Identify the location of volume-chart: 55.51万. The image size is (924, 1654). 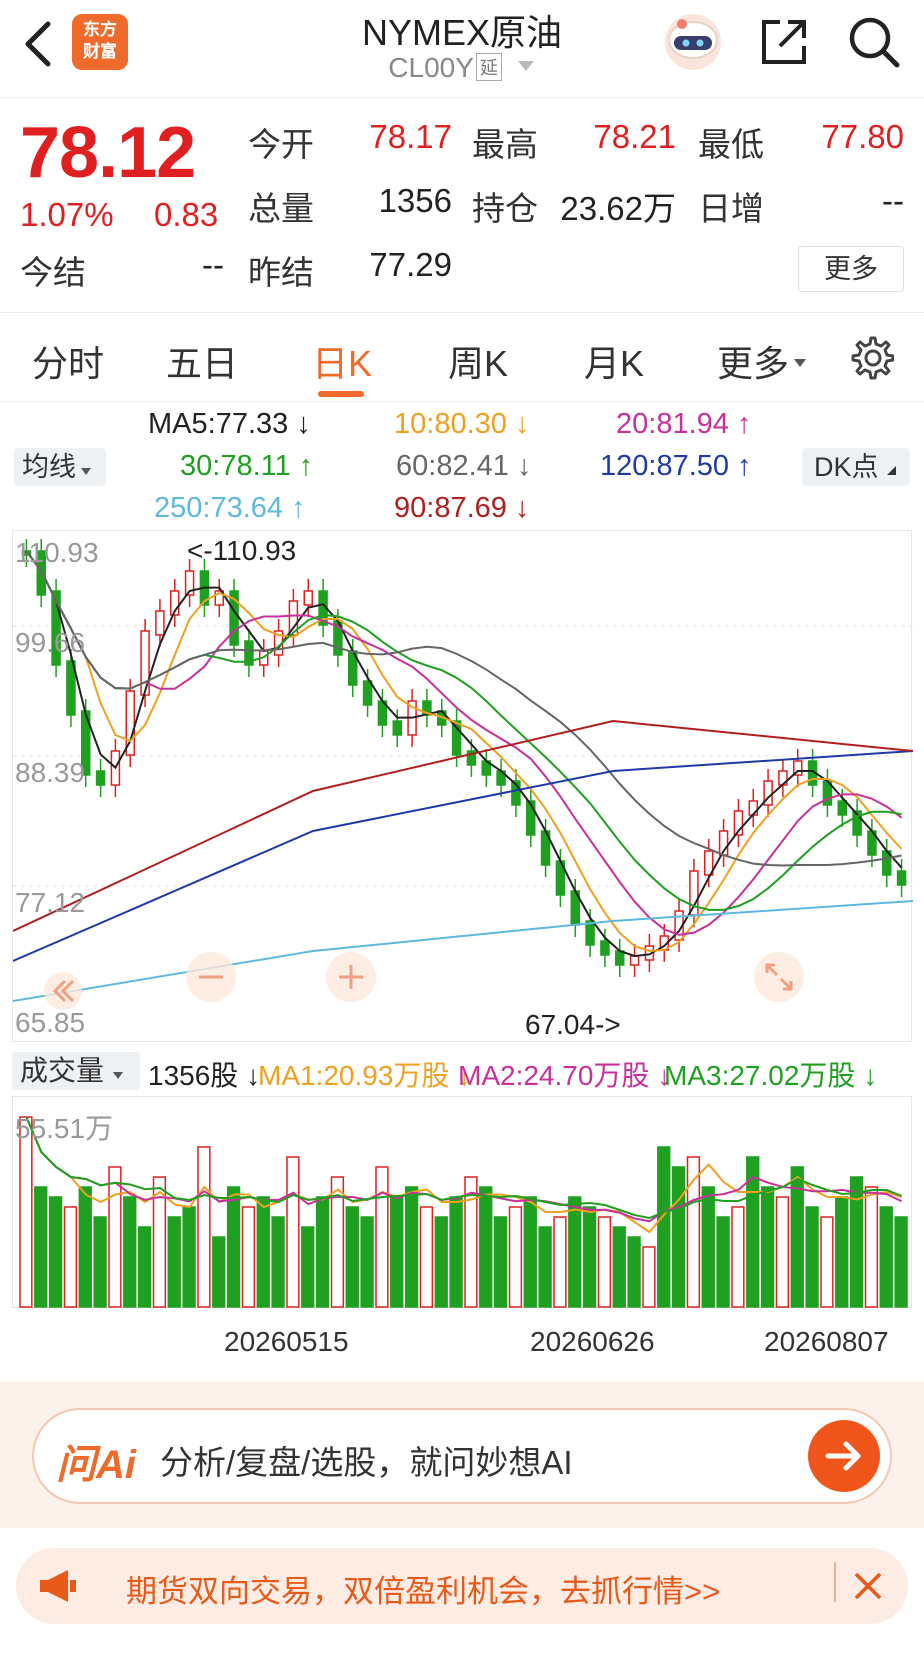
(462, 1202).